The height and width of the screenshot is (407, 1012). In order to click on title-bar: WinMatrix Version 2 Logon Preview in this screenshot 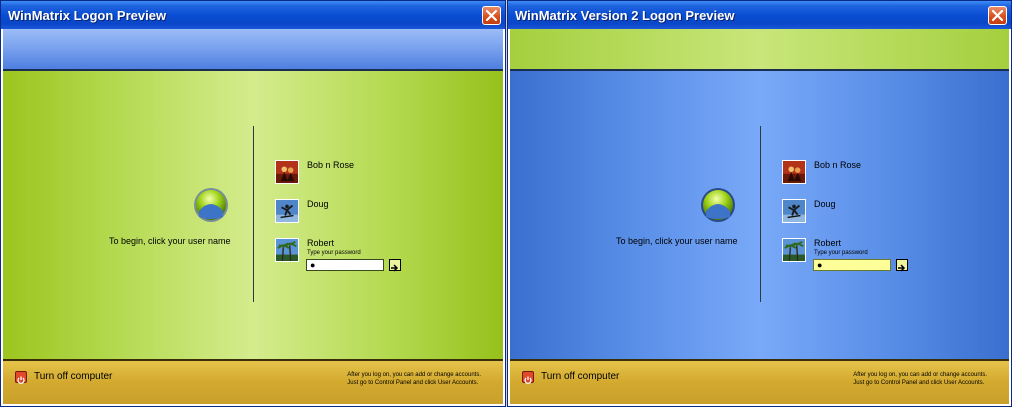, I will do `click(759, 15)`.